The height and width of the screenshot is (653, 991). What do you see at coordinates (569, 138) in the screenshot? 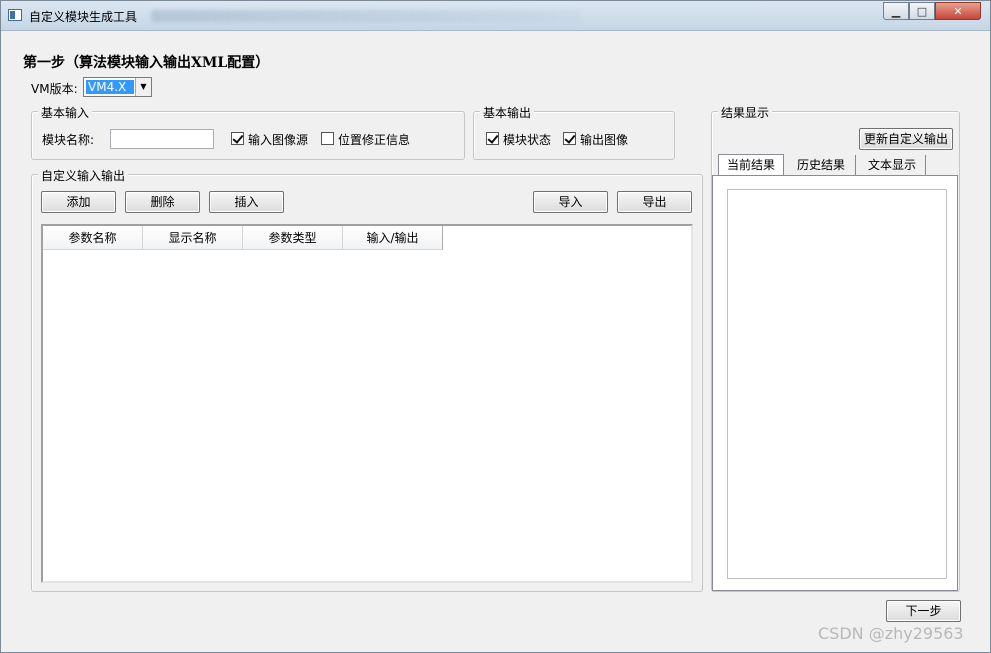
I see `output-image-checkbox` at bounding box center [569, 138].